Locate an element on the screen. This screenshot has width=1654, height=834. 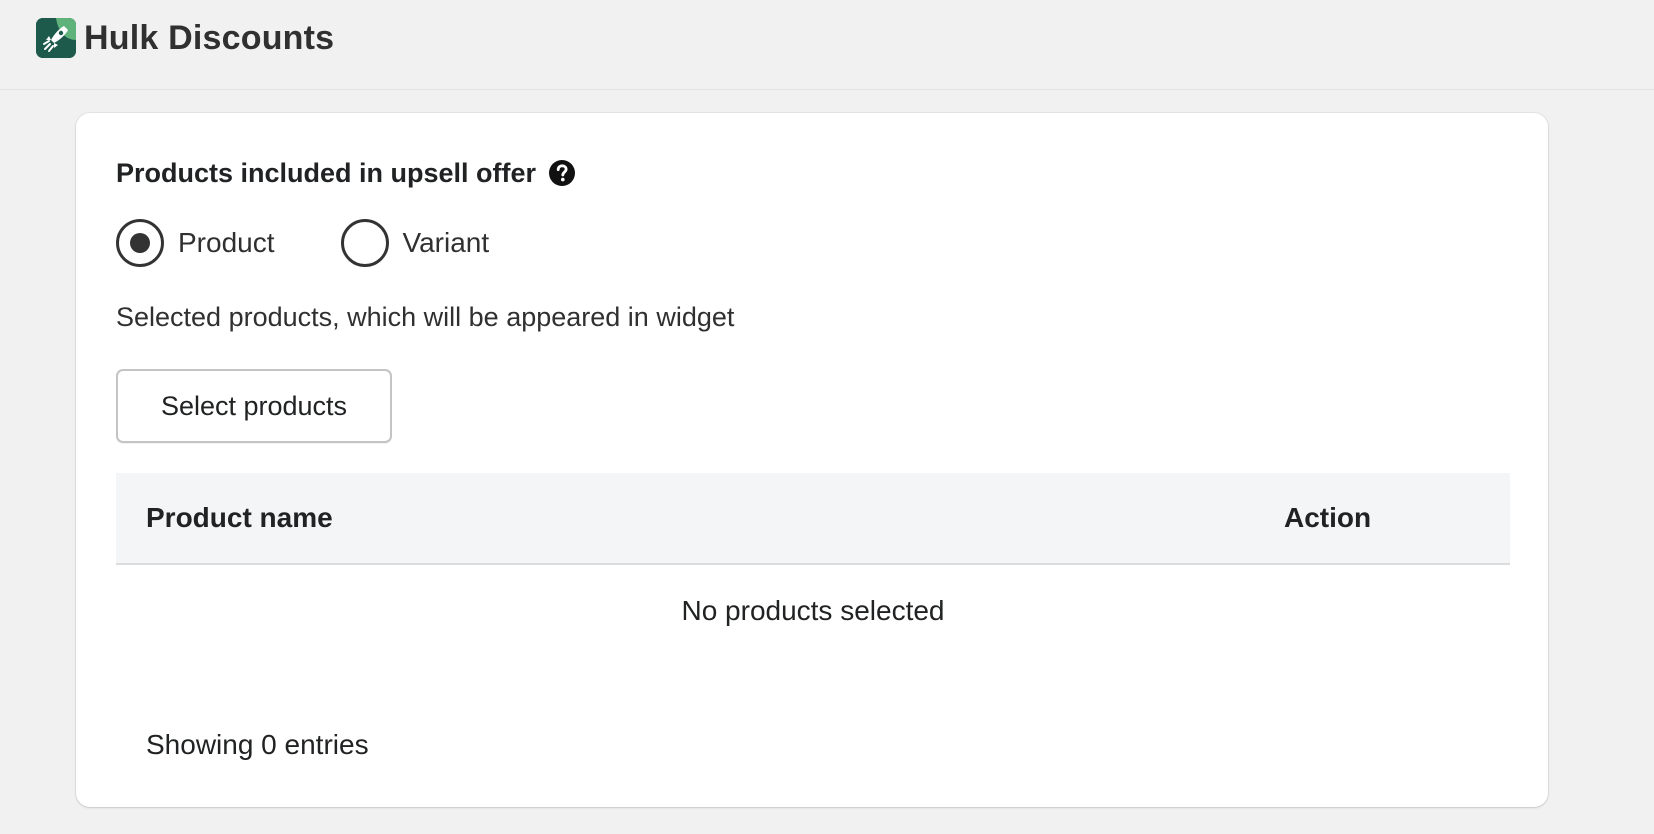
table-empty-message: No products selected is located at coordinates (813, 610).